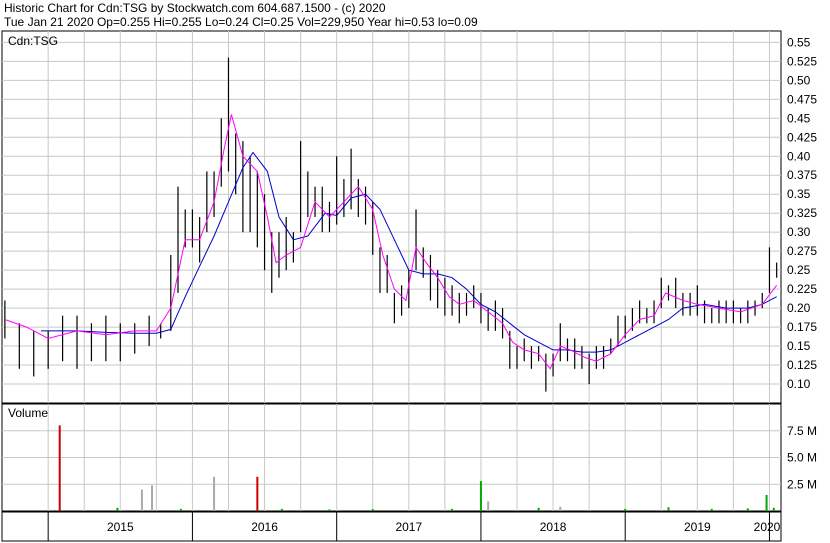 The width and height of the screenshot is (830, 543). What do you see at coordinates (264, 527) in the screenshot?
I see `year-label: 2016` at bounding box center [264, 527].